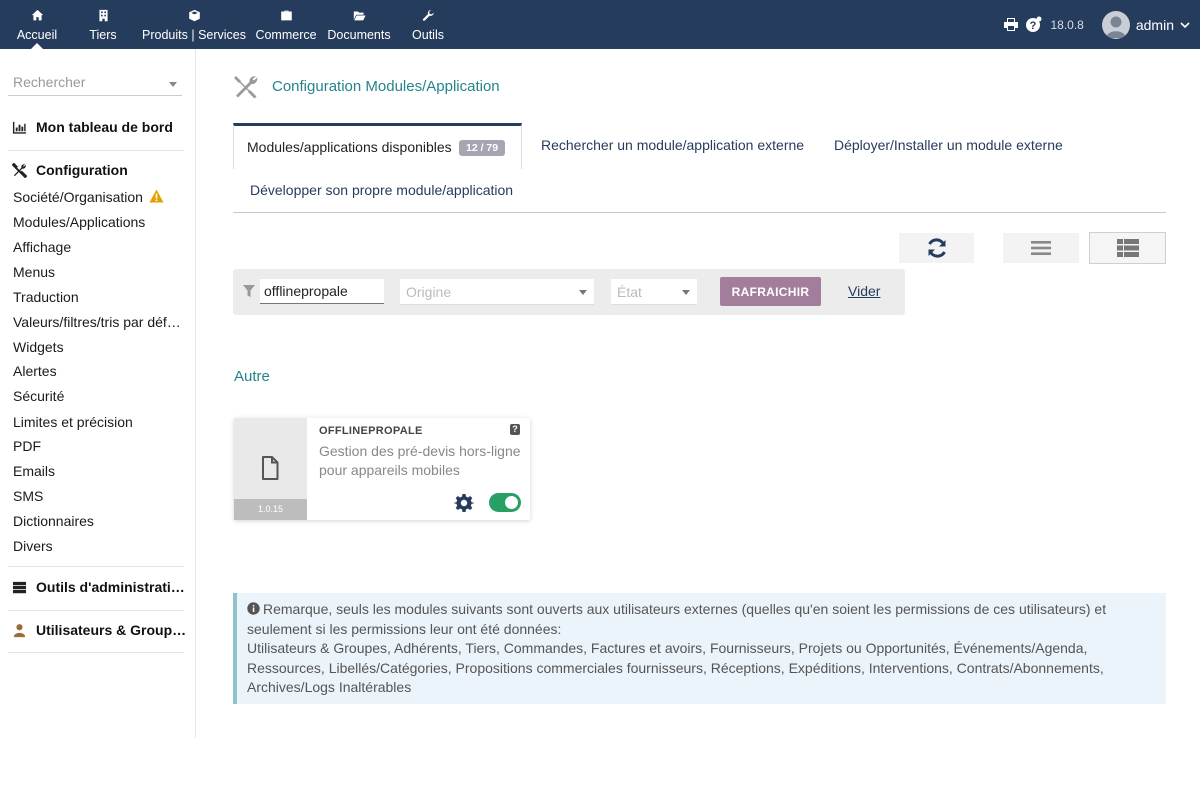 The height and width of the screenshot is (807, 1200). I want to click on sidebar-item-traduction: Traduction, so click(46, 297).